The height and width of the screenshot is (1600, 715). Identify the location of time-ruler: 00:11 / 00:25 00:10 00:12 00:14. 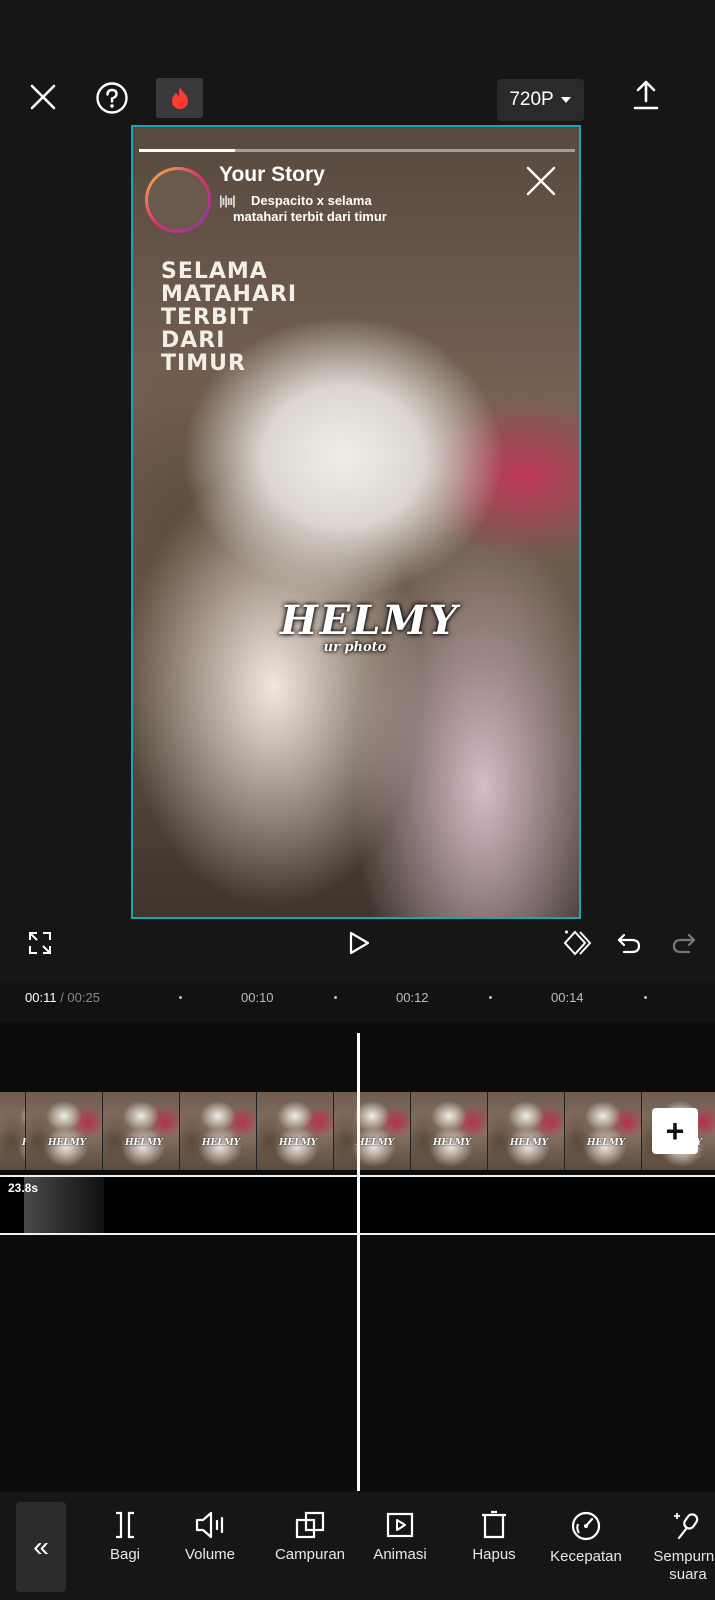
(357, 1002).